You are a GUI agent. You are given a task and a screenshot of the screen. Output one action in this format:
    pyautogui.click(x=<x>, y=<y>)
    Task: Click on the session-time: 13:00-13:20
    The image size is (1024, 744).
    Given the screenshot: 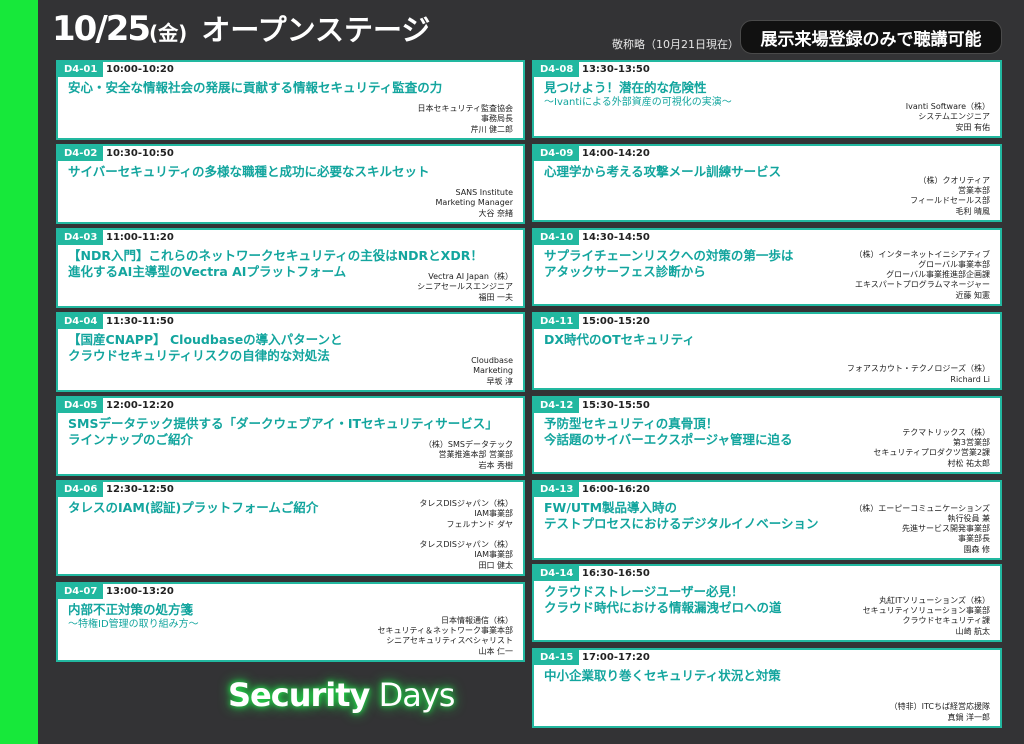 What is the action you would take?
    pyautogui.click(x=140, y=591)
    